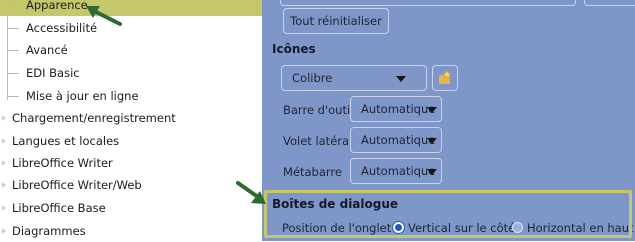 The width and height of the screenshot is (635, 242). I want to click on toolbar-label: Barre d'outils, so click(321, 110).